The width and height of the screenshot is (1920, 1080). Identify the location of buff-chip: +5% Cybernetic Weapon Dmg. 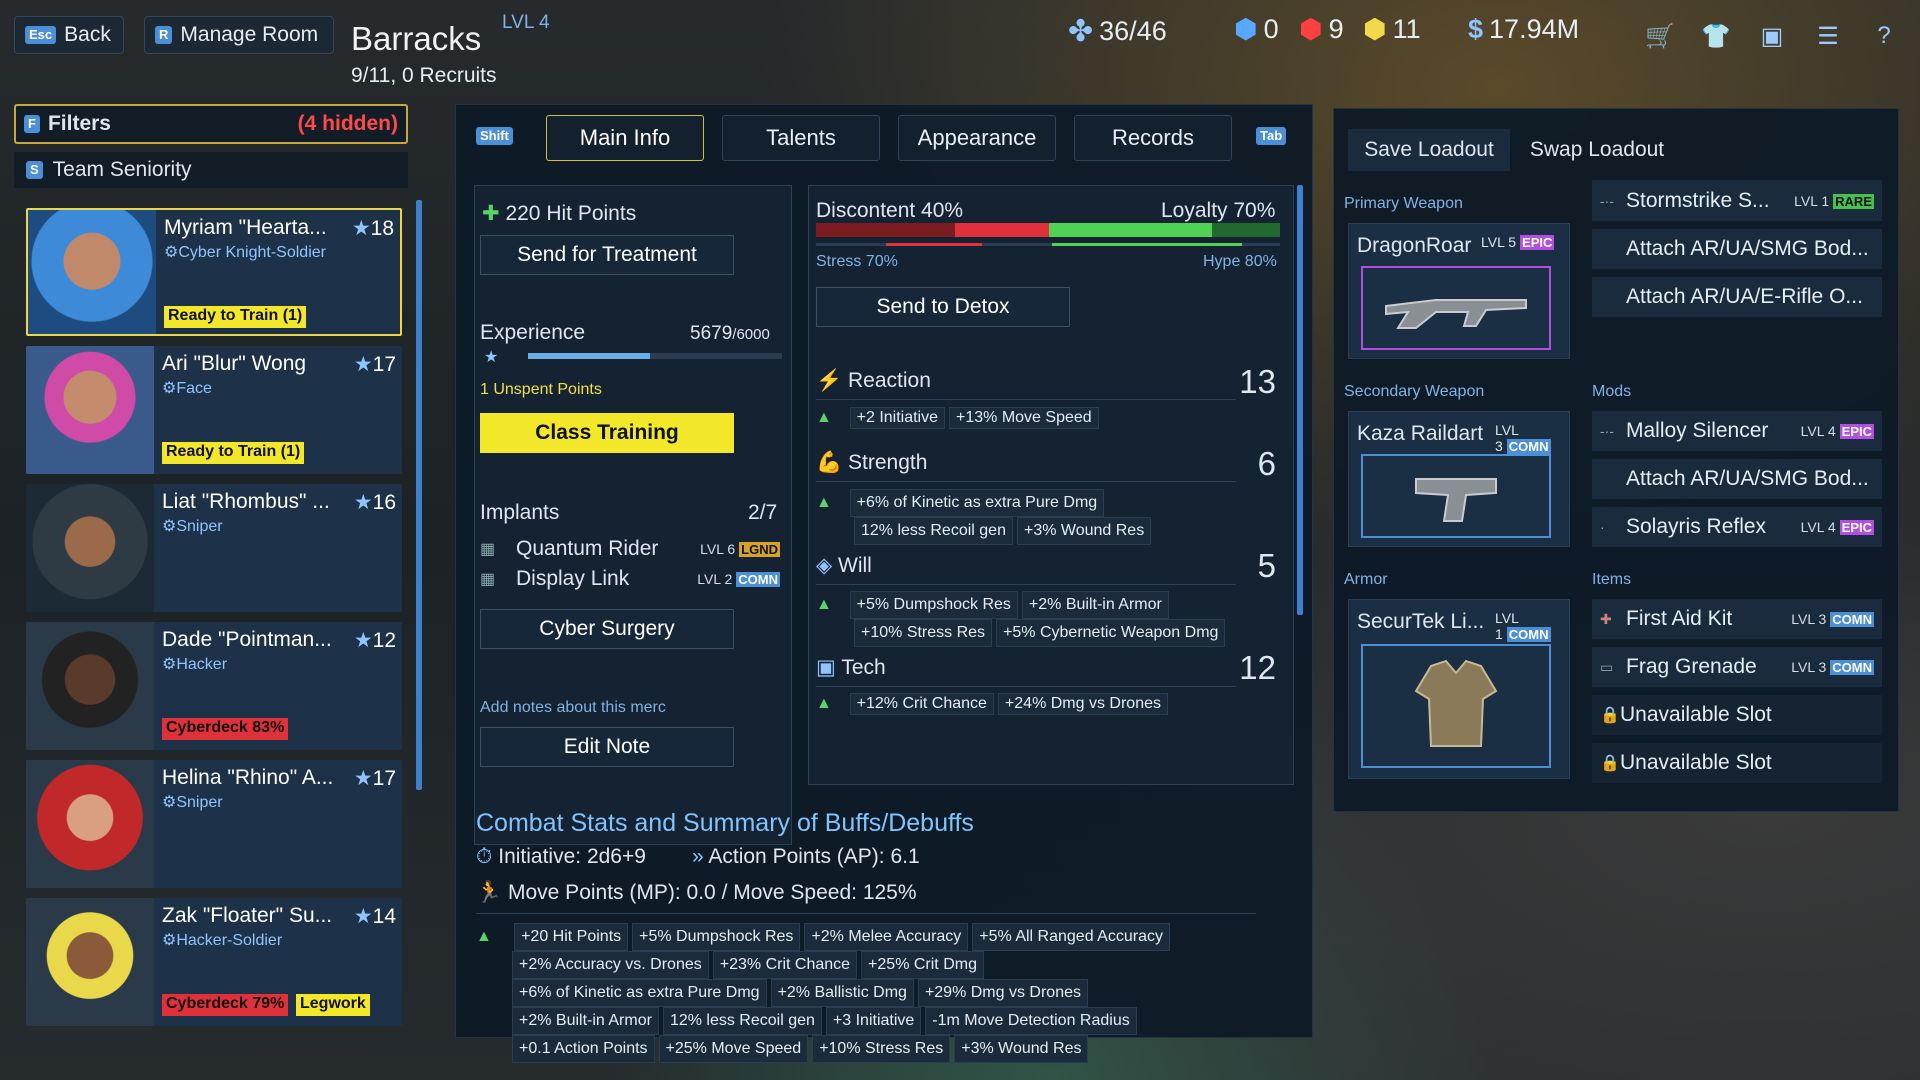
(1111, 633).